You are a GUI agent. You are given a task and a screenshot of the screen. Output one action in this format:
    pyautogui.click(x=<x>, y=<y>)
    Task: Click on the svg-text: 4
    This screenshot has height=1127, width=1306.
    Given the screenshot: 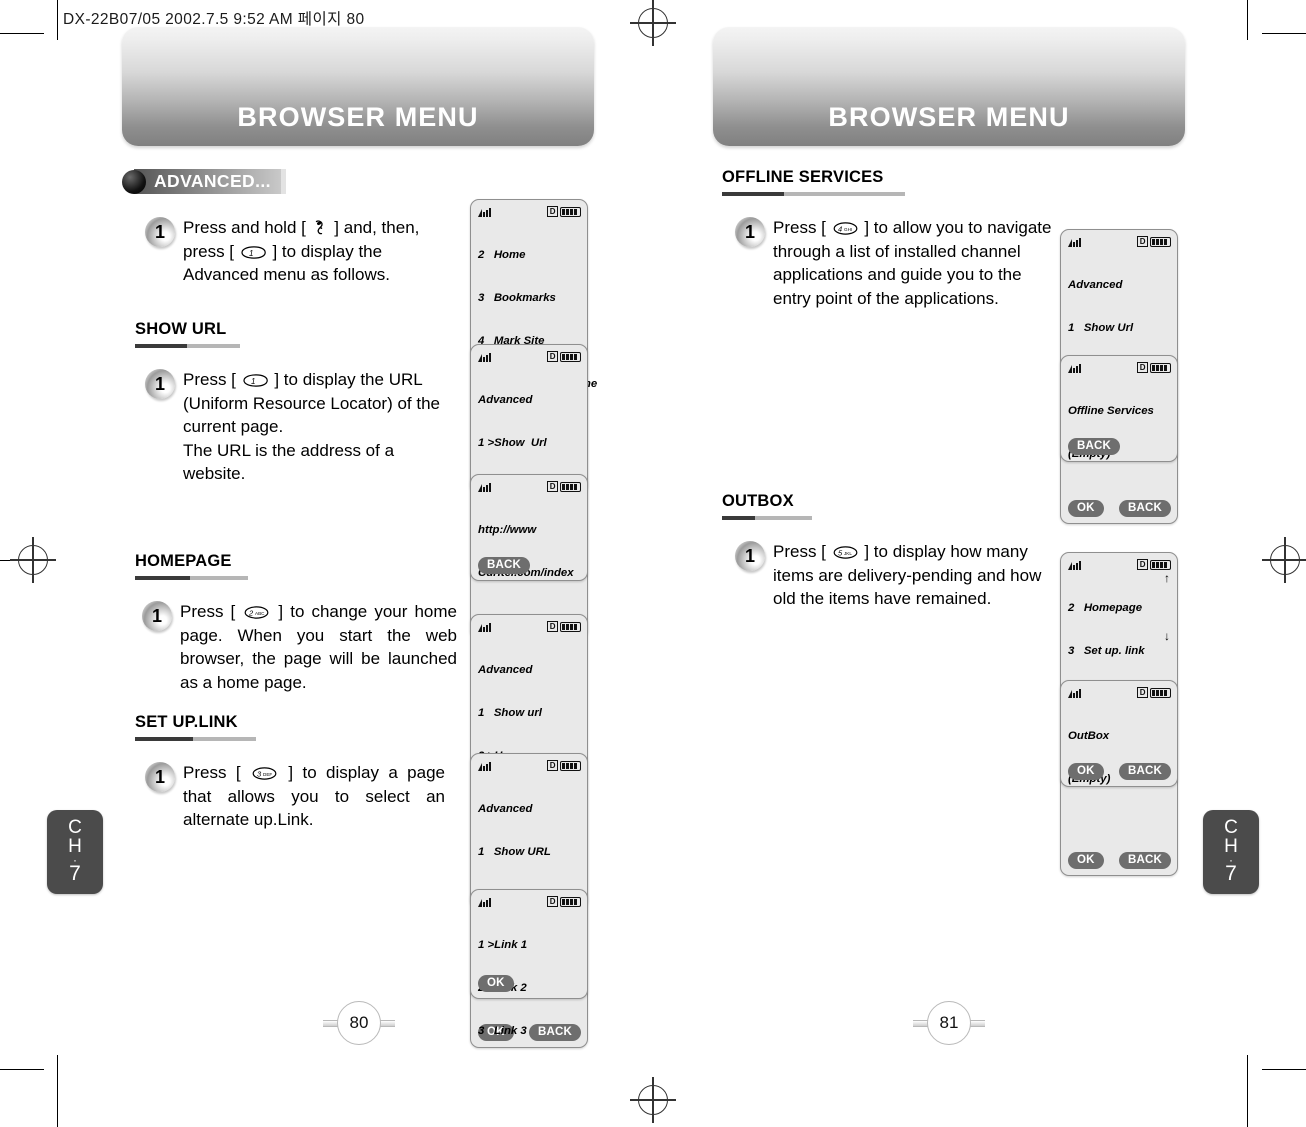 What is the action you would take?
    pyautogui.click(x=840, y=229)
    